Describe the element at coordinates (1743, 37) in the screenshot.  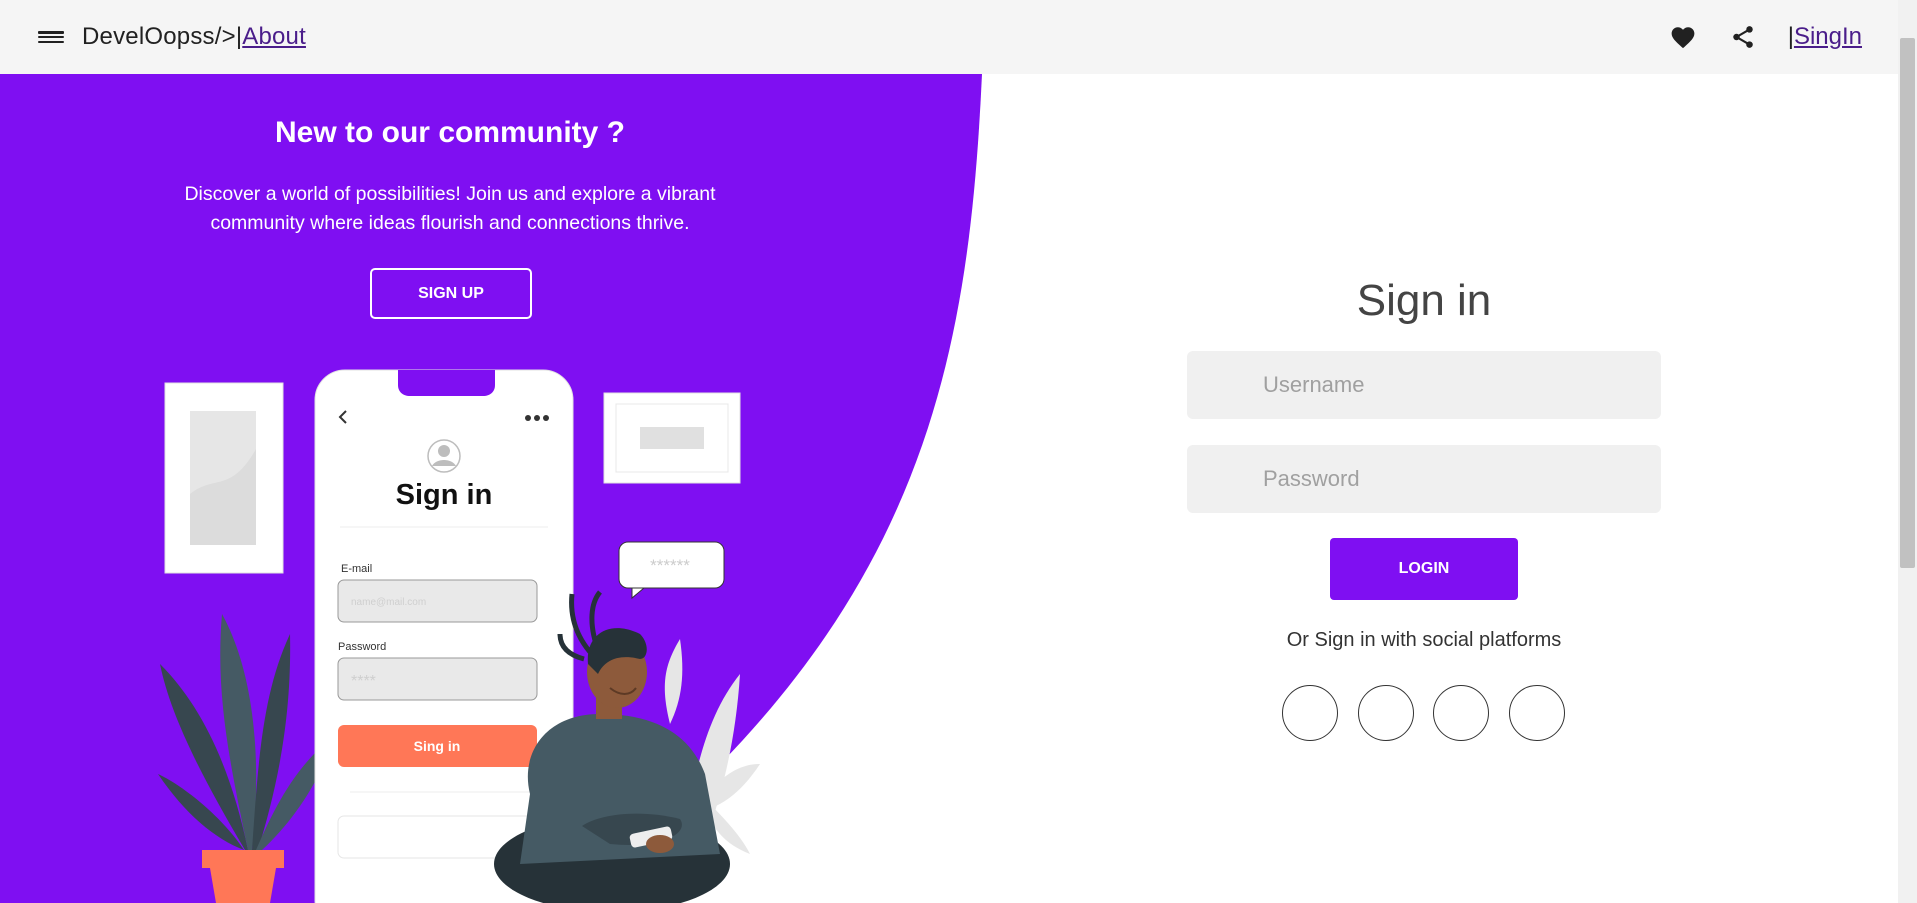
I see `share-icon` at that location.